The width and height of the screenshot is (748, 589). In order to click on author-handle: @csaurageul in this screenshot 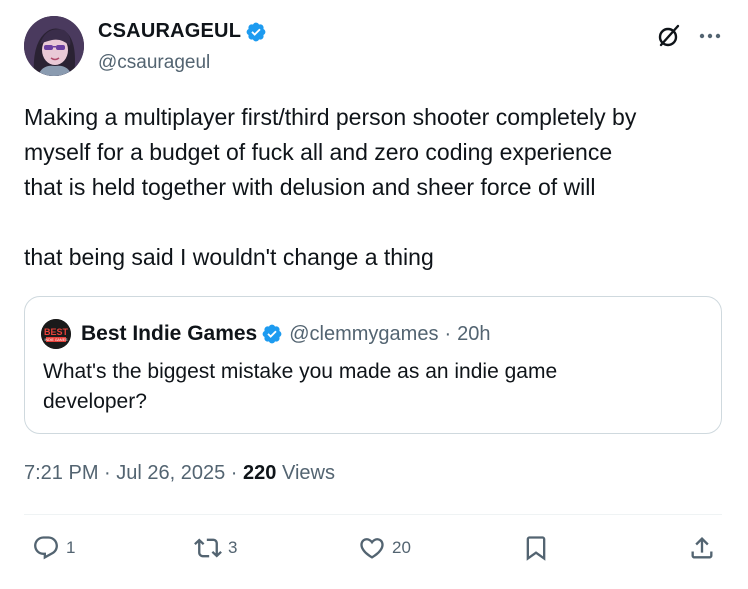, I will do `click(154, 63)`.